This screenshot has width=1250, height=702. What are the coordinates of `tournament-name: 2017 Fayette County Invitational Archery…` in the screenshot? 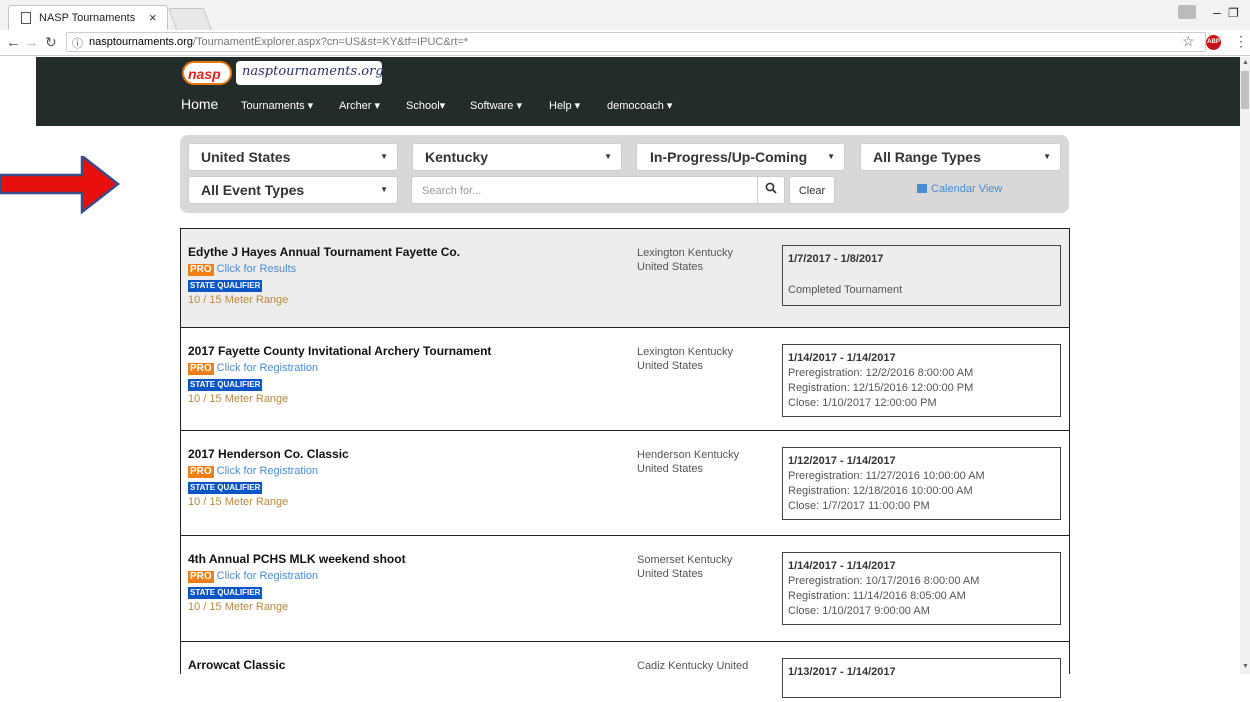 It's located at (340, 351).